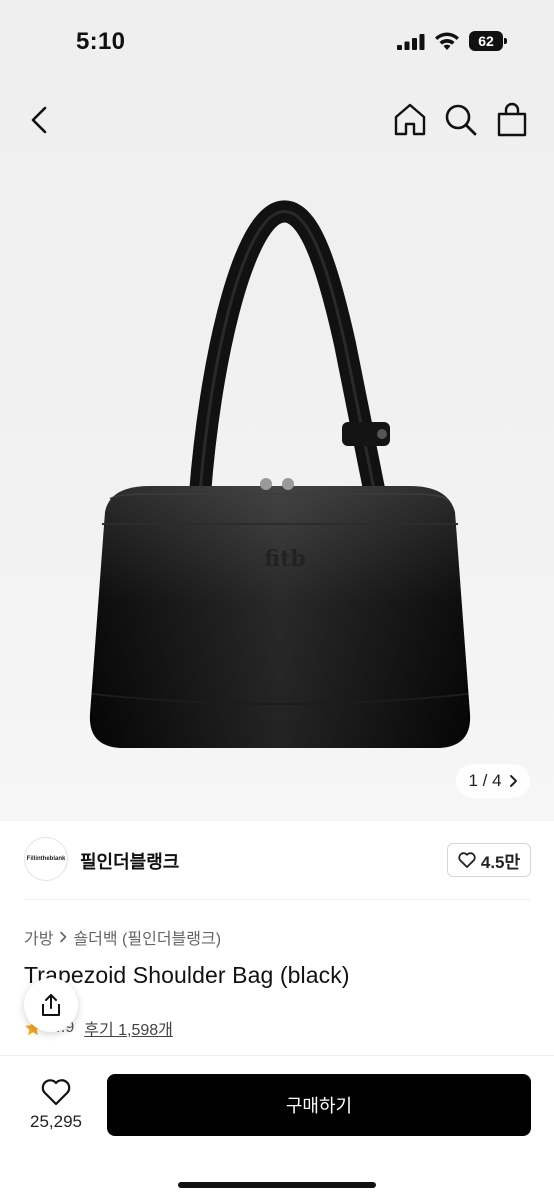 The height and width of the screenshot is (1200, 554). I want to click on shop-avatar: Fillintheblank, so click(46, 859).